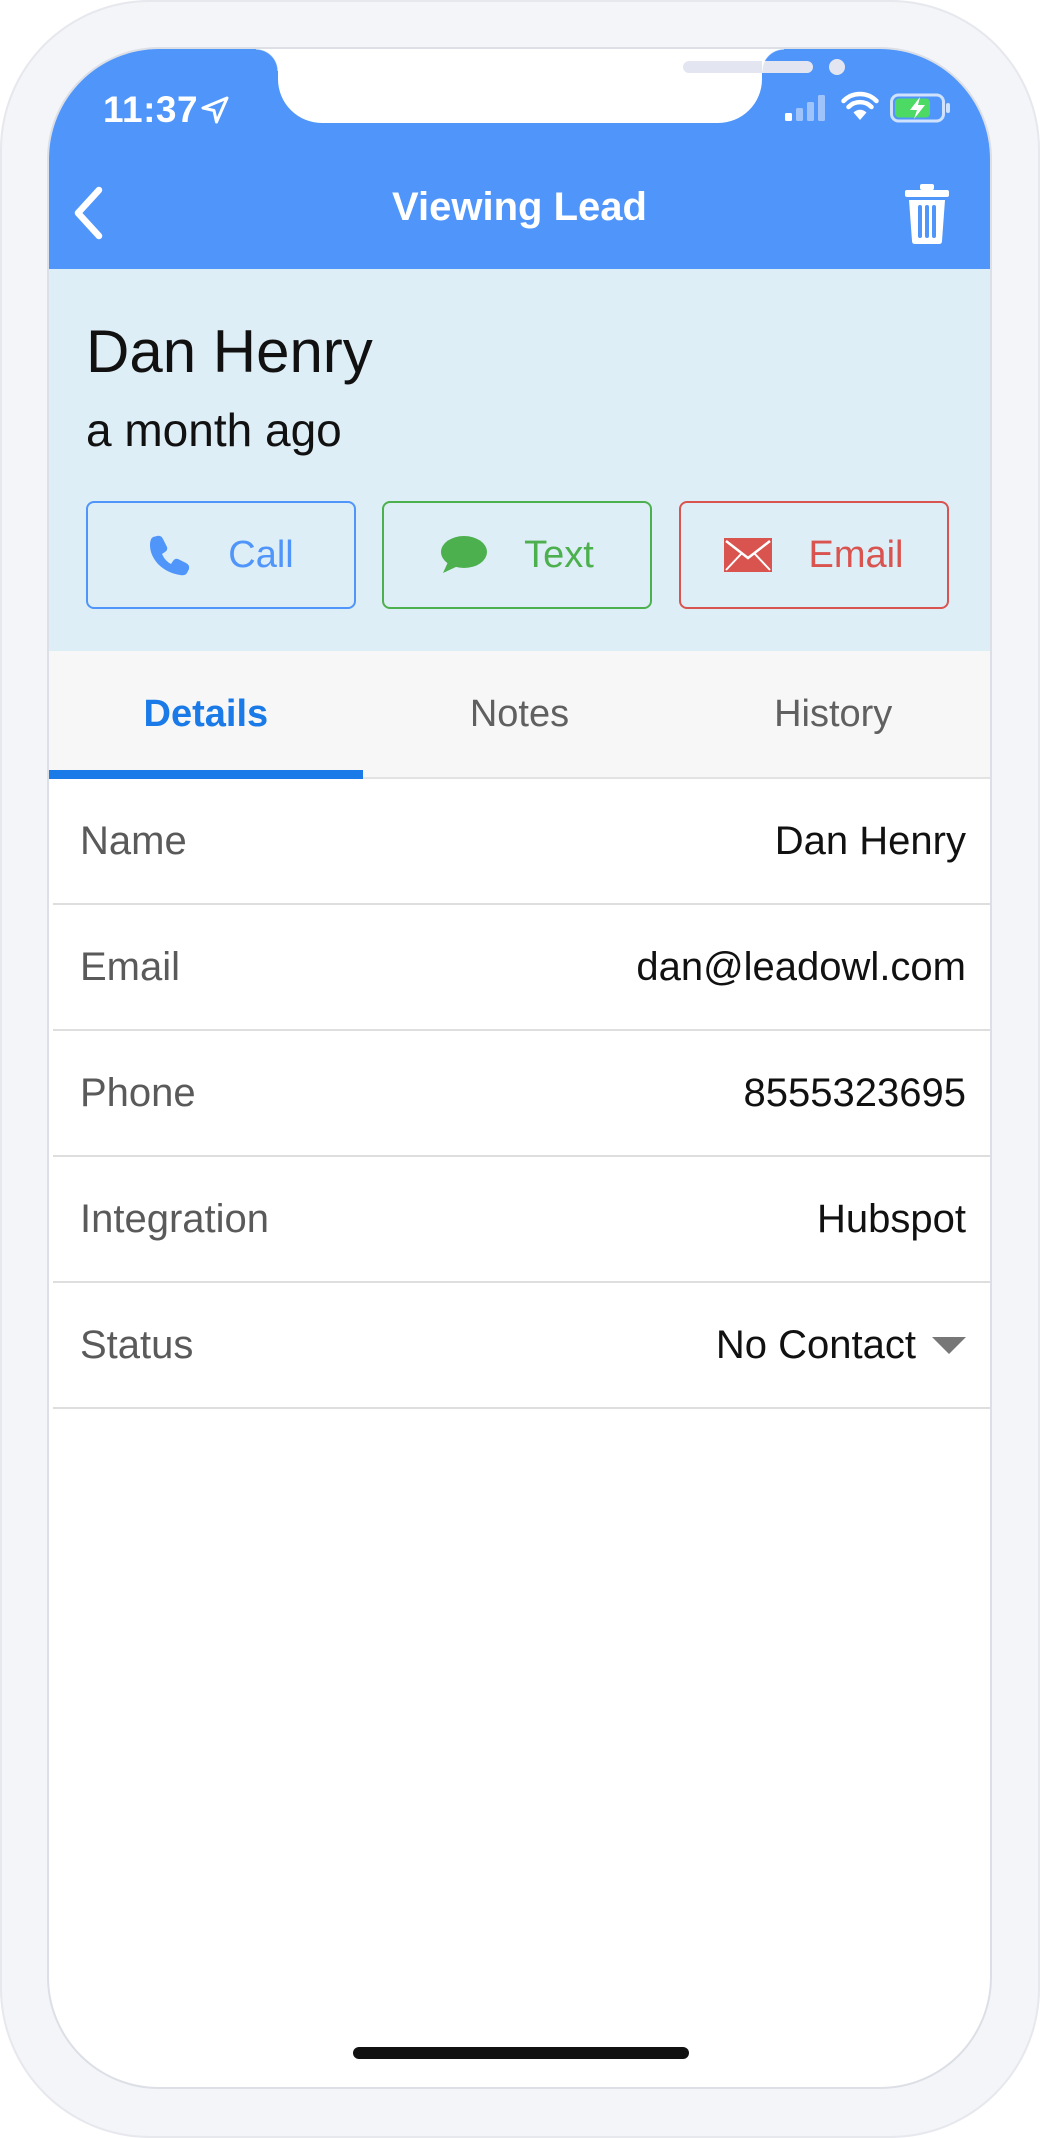 This screenshot has width=1040, height=2138. What do you see at coordinates (550, 86) in the screenshot?
I see `device-notch` at bounding box center [550, 86].